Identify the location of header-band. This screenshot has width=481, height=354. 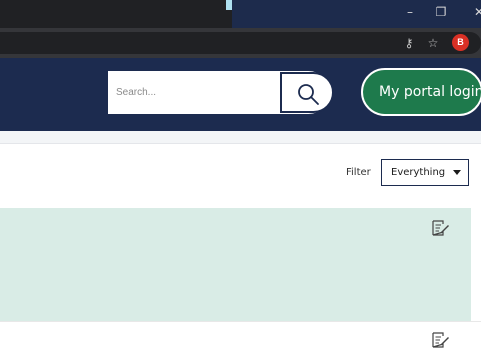
(240, 137).